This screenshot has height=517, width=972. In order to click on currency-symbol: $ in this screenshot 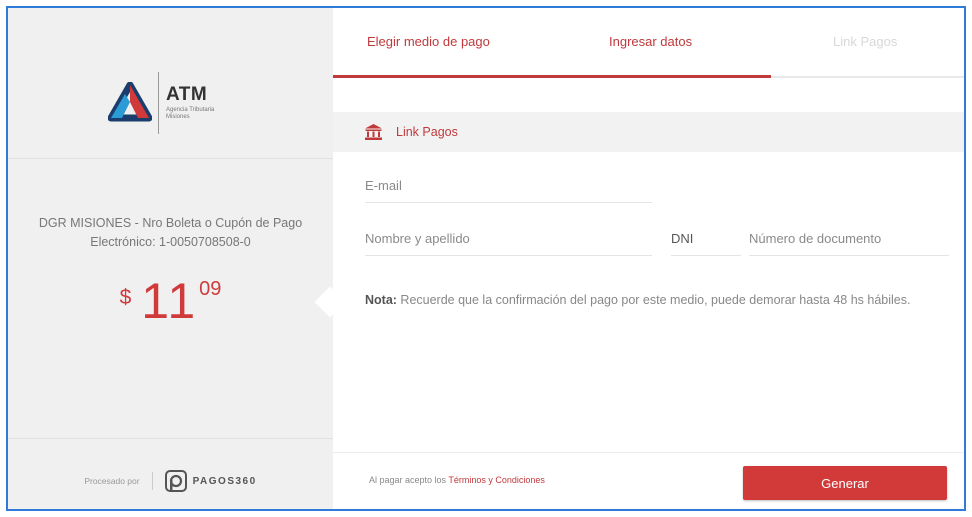, I will do `click(125, 297)`.